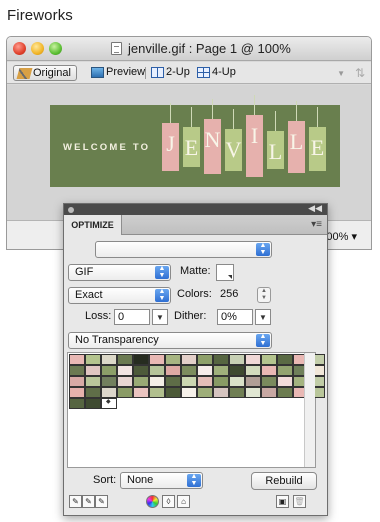 The height and width of the screenshot is (522, 380). What do you see at coordinates (132, 317) in the screenshot?
I see `loss-field: 0` at bounding box center [132, 317].